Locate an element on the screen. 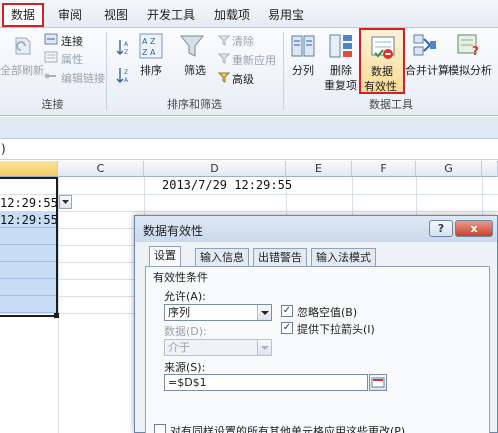  column-header-e: E is located at coordinates (319, 169).